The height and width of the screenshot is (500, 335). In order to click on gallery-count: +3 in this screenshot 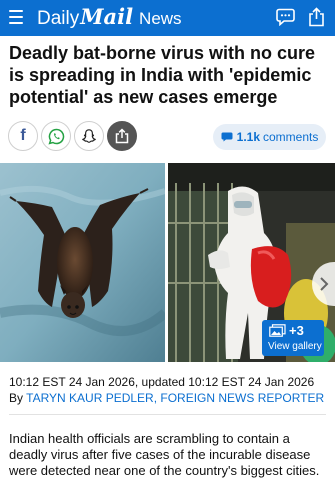, I will do `click(296, 330)`.